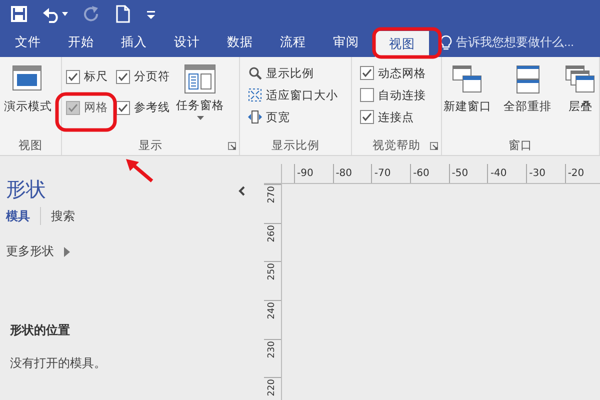 The height and width of the screenshot is (400, 600). What do you see at coordinates (26, 189) in the screenshot?
I see `panel-title: 形状` at bounding box center [26, 189].